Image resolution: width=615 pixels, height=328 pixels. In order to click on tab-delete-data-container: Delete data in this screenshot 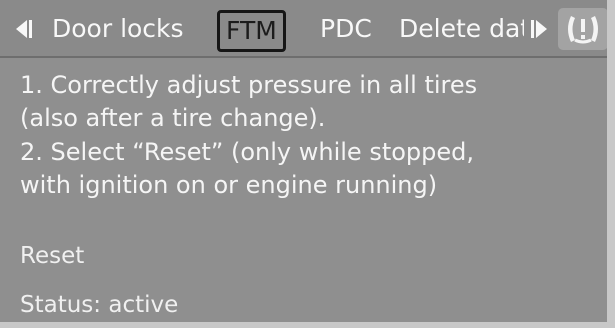, I will do `click(461, 30)`.